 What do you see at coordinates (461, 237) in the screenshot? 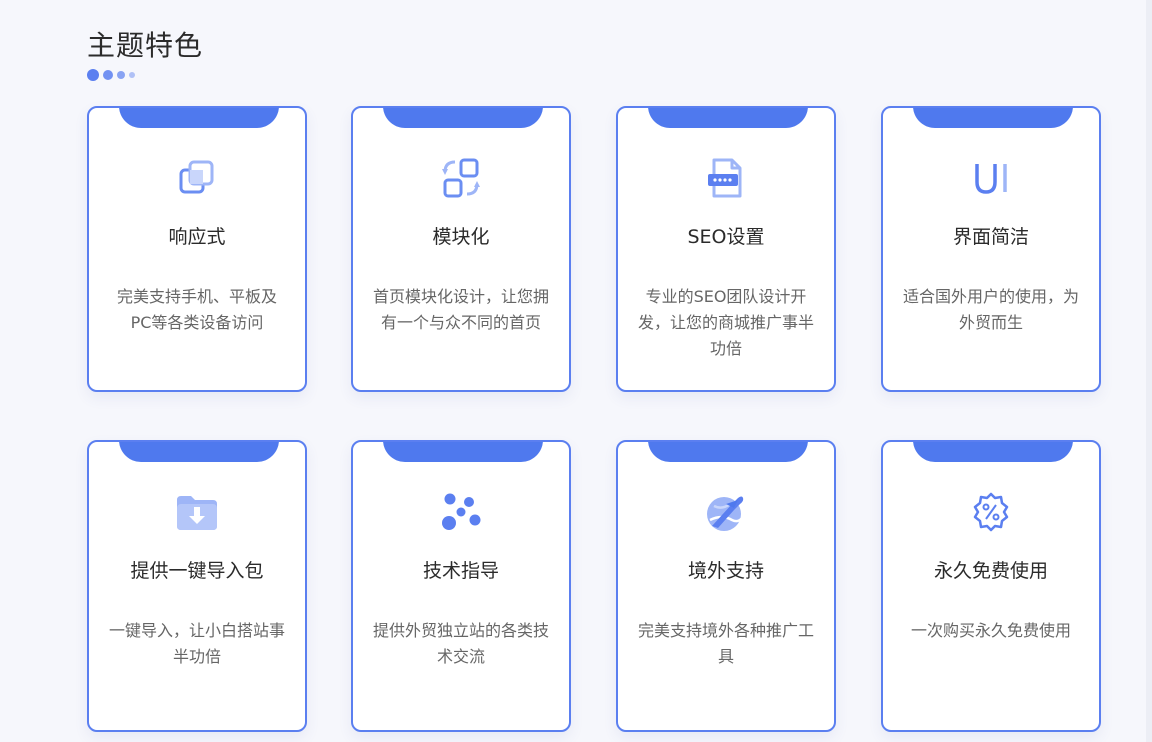
I see `card-title: 模块化` at bounding box center [461, 237].